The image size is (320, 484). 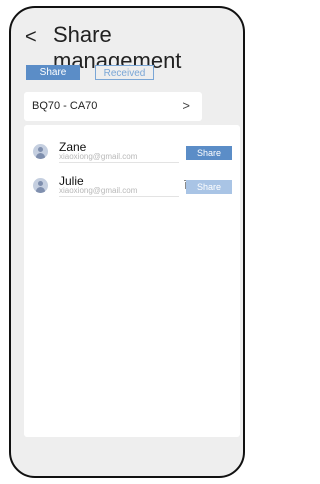 What do you see at coordinates (53, 72) in the screenshot?
I see `tab-share: Share` at bounding box center [53, 72].